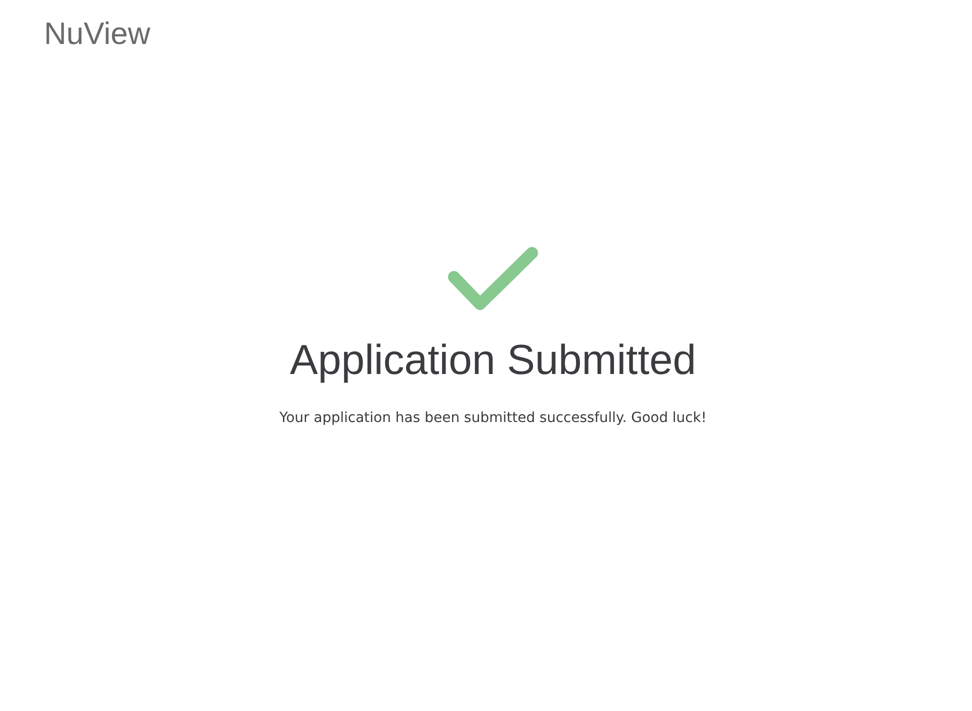  I want to click on logo: NuView, so click(97, 34).